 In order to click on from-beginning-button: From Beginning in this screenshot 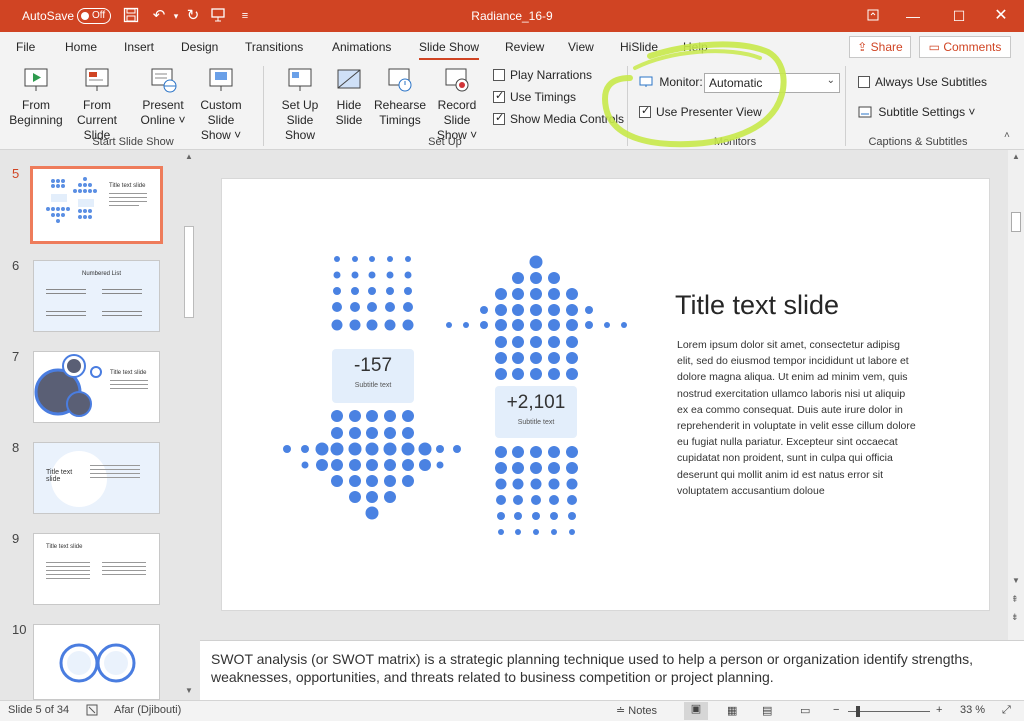, I will do `click(36, 97)`.